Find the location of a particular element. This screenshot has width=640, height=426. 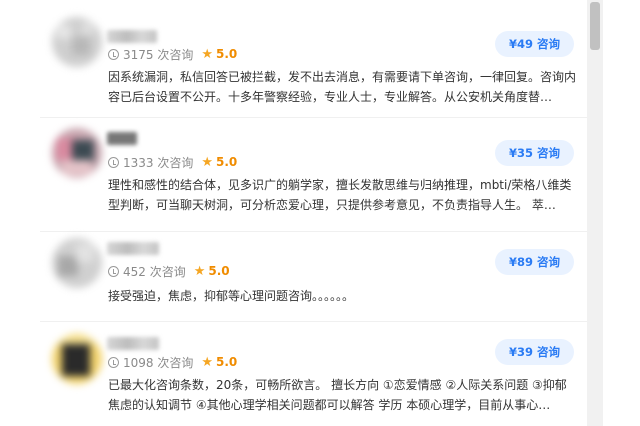

consult-stats: 1333 次咨询 ★ 5.0 is located at coordinates (172, 162).